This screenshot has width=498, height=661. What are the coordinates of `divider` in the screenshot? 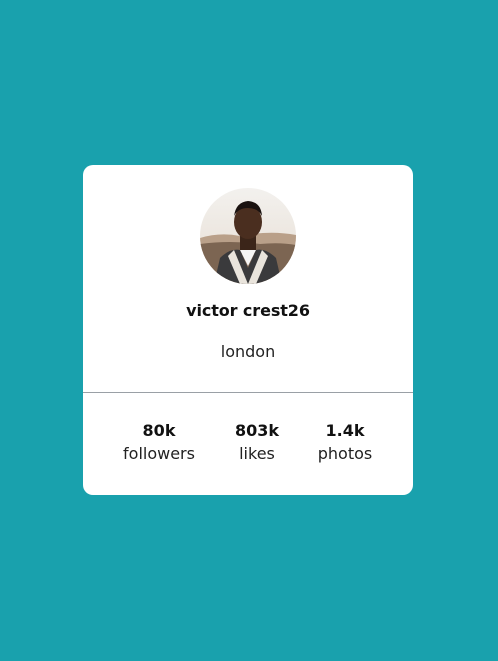 It's located at (248, 392).